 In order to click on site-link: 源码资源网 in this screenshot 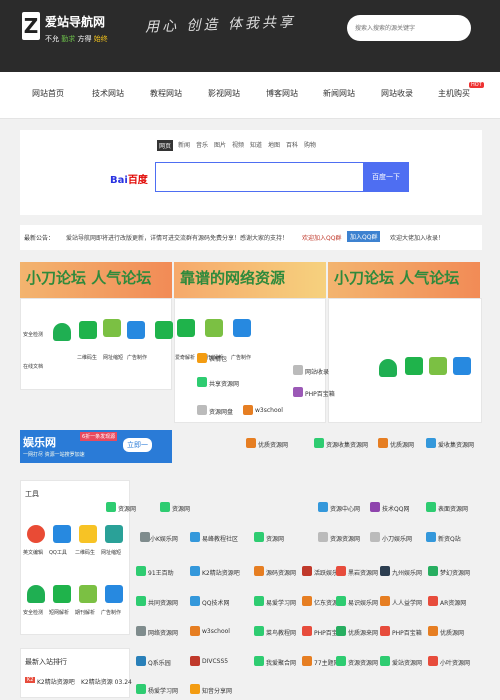, I will do `click(281, 572)`.